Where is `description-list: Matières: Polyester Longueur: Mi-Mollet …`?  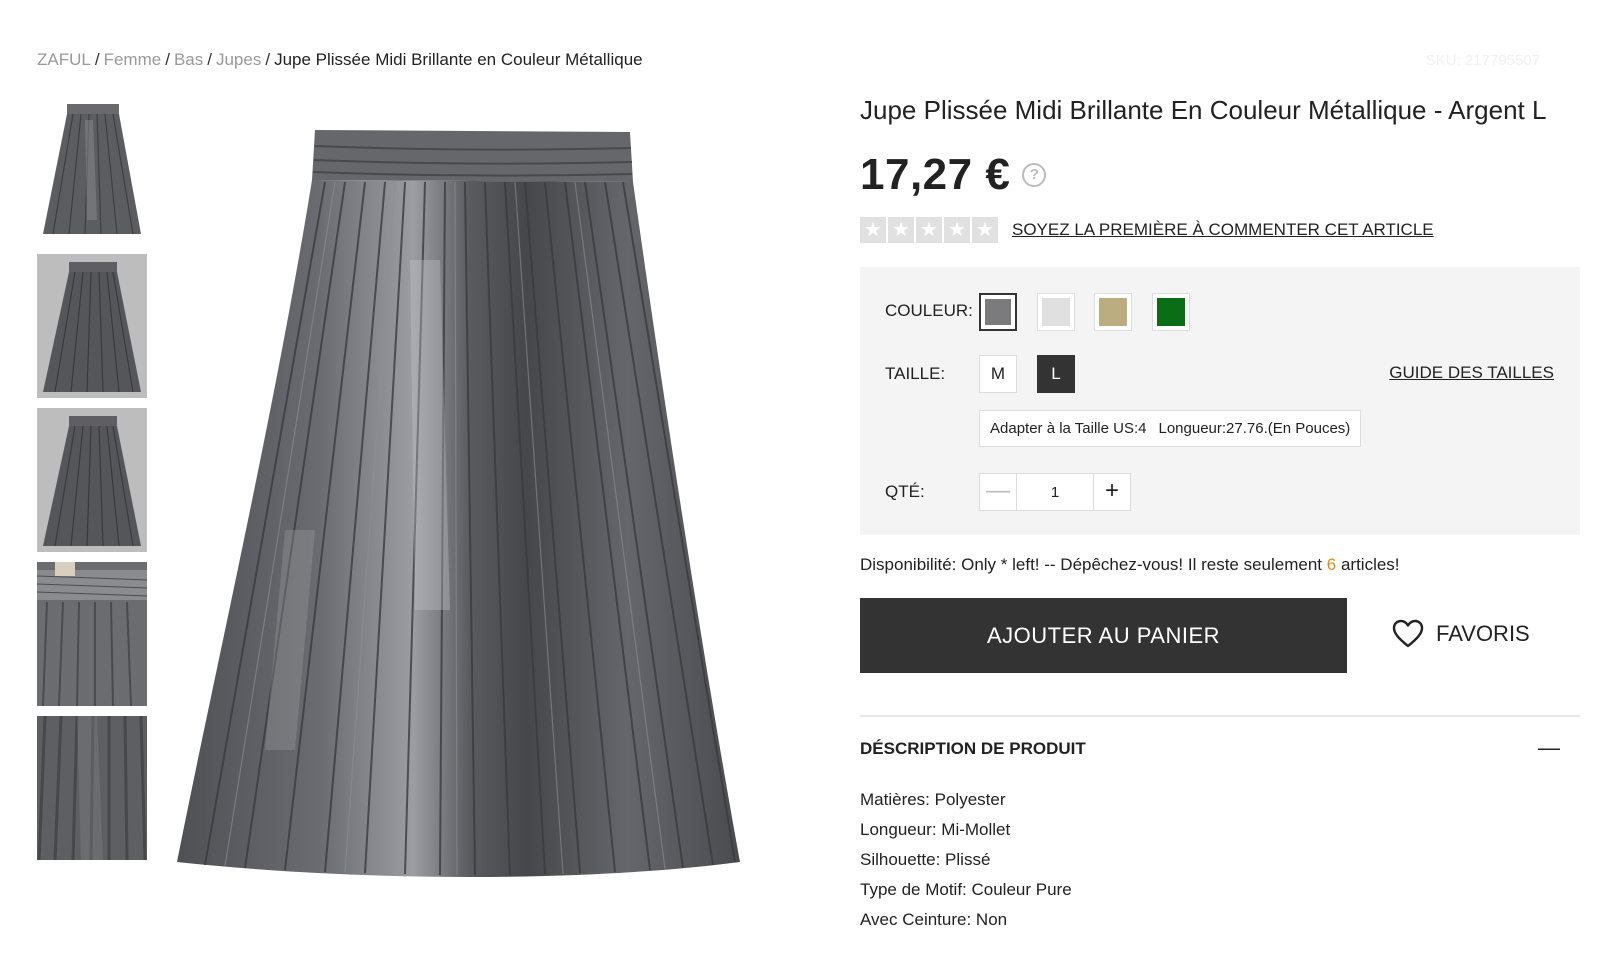
description-list: Matières: Polyester Longueur: Mi-Mollet … is located at coordinates (966, 860).